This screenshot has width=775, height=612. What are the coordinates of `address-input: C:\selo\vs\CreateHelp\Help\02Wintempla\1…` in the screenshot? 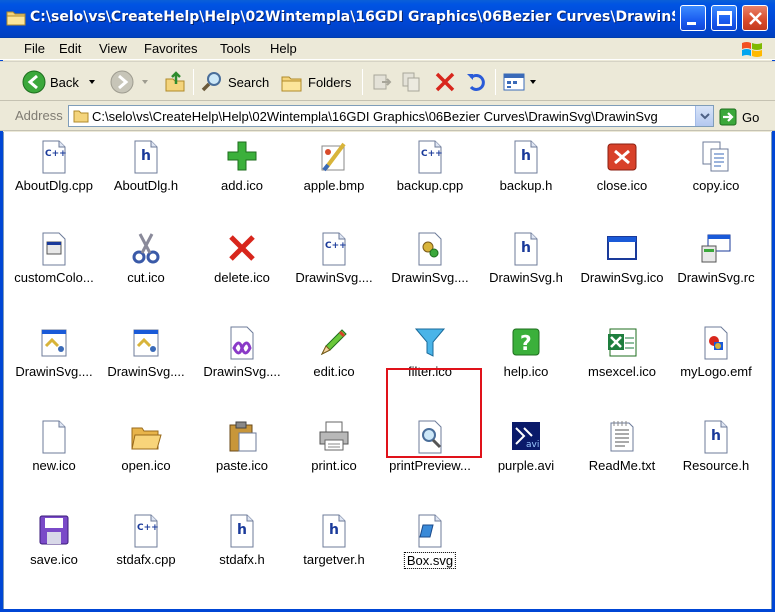 It's located at (391, 116).